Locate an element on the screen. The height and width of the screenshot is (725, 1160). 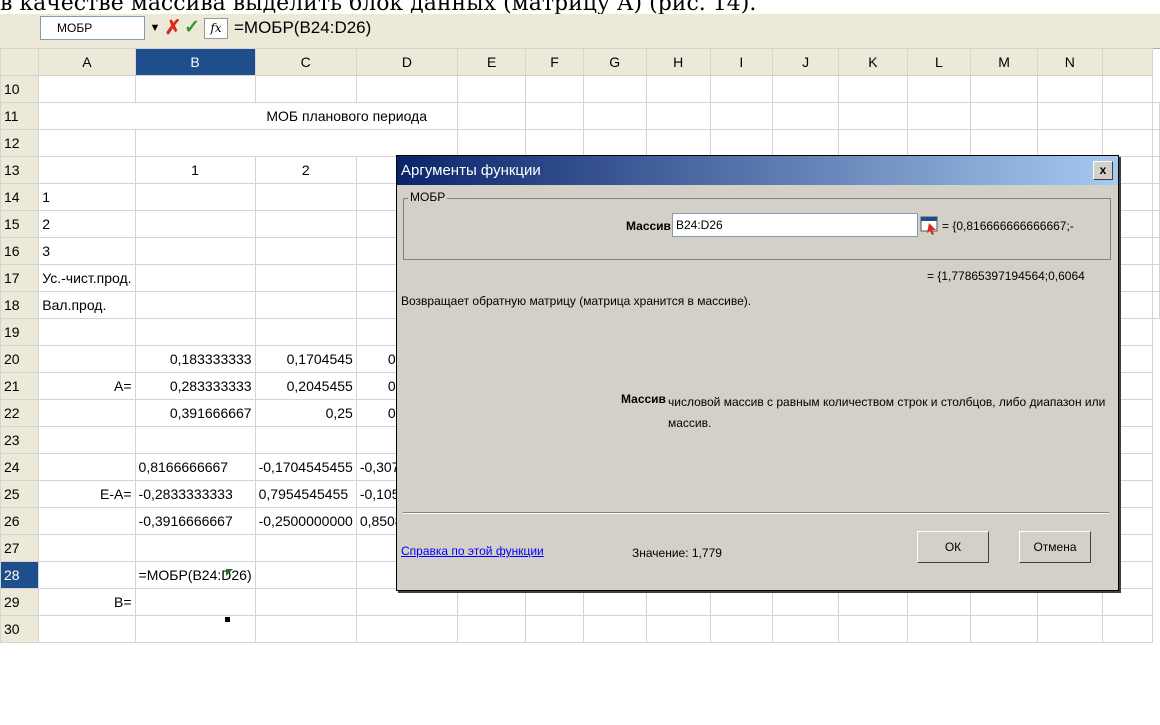
dialog-title-bar: Аргументы функции is located at coordinates (757, 170).